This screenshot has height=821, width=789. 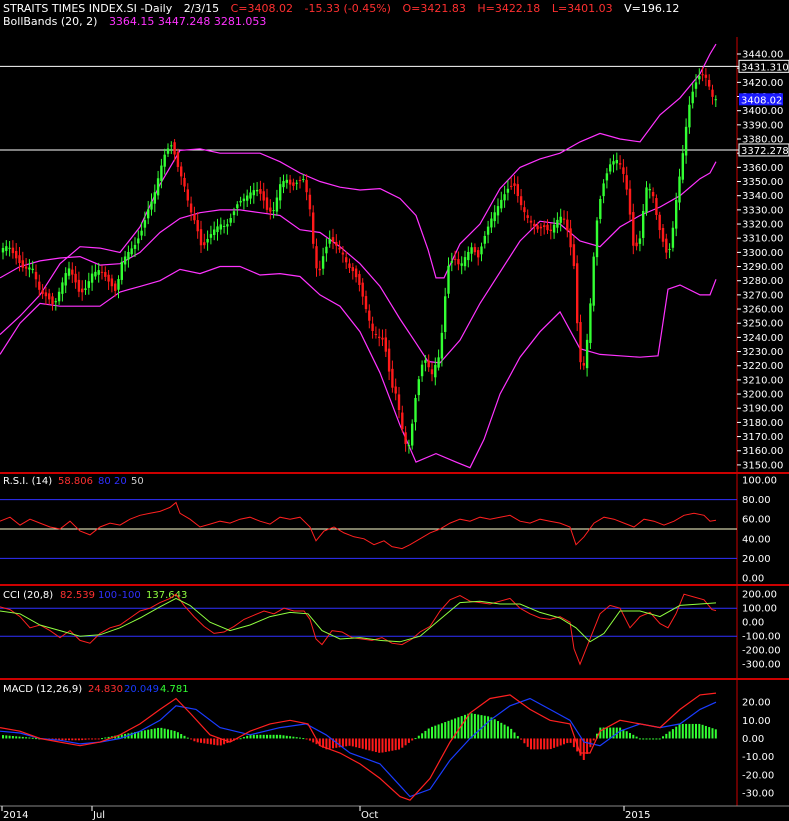 What do you see at coordinates (50, 21) in the screenshot?
I see `bollinger-name: BollBands (20, 2)` at bounding box center [50, 21].